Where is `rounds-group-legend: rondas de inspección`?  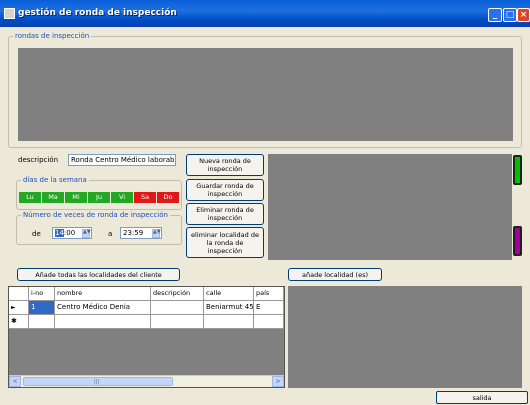 rounds-group-legend: rondas de inspección is located at coordinates (52, 36).